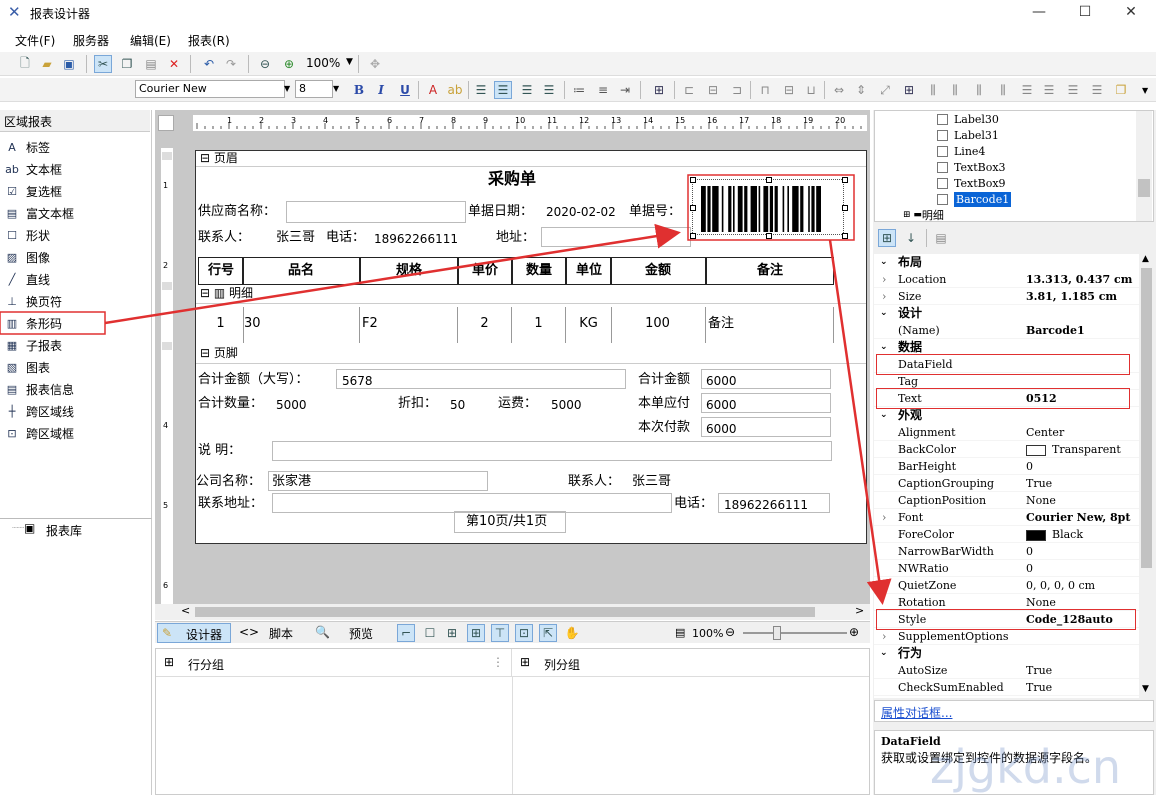 This screenshot has width=1156, height=795. Describe the element at coordinates (291, 405) in the screenshot. I see `total-qty-value: 5000` at that location.